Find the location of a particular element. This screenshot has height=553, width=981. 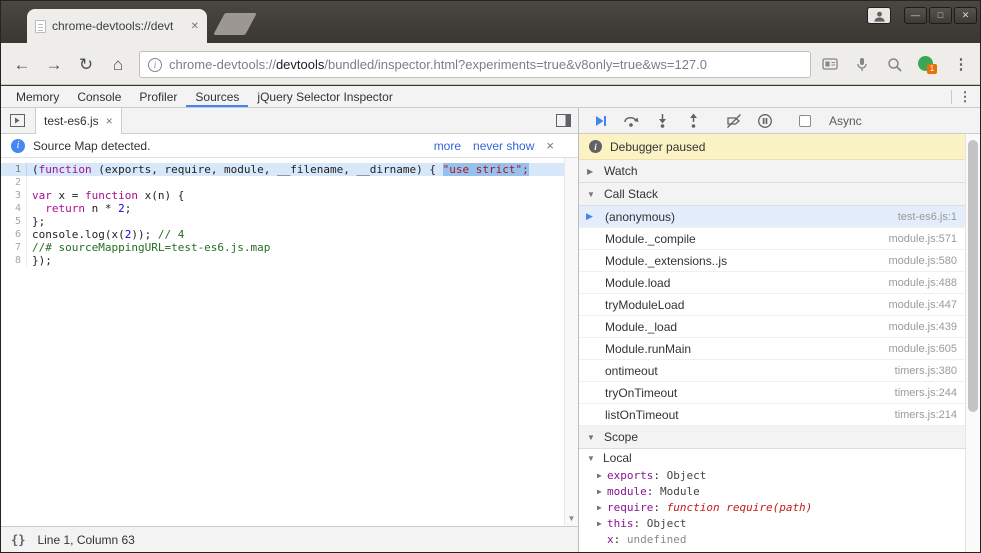

devtools-tab-sources: Sources is located at coordinates (217, 96).